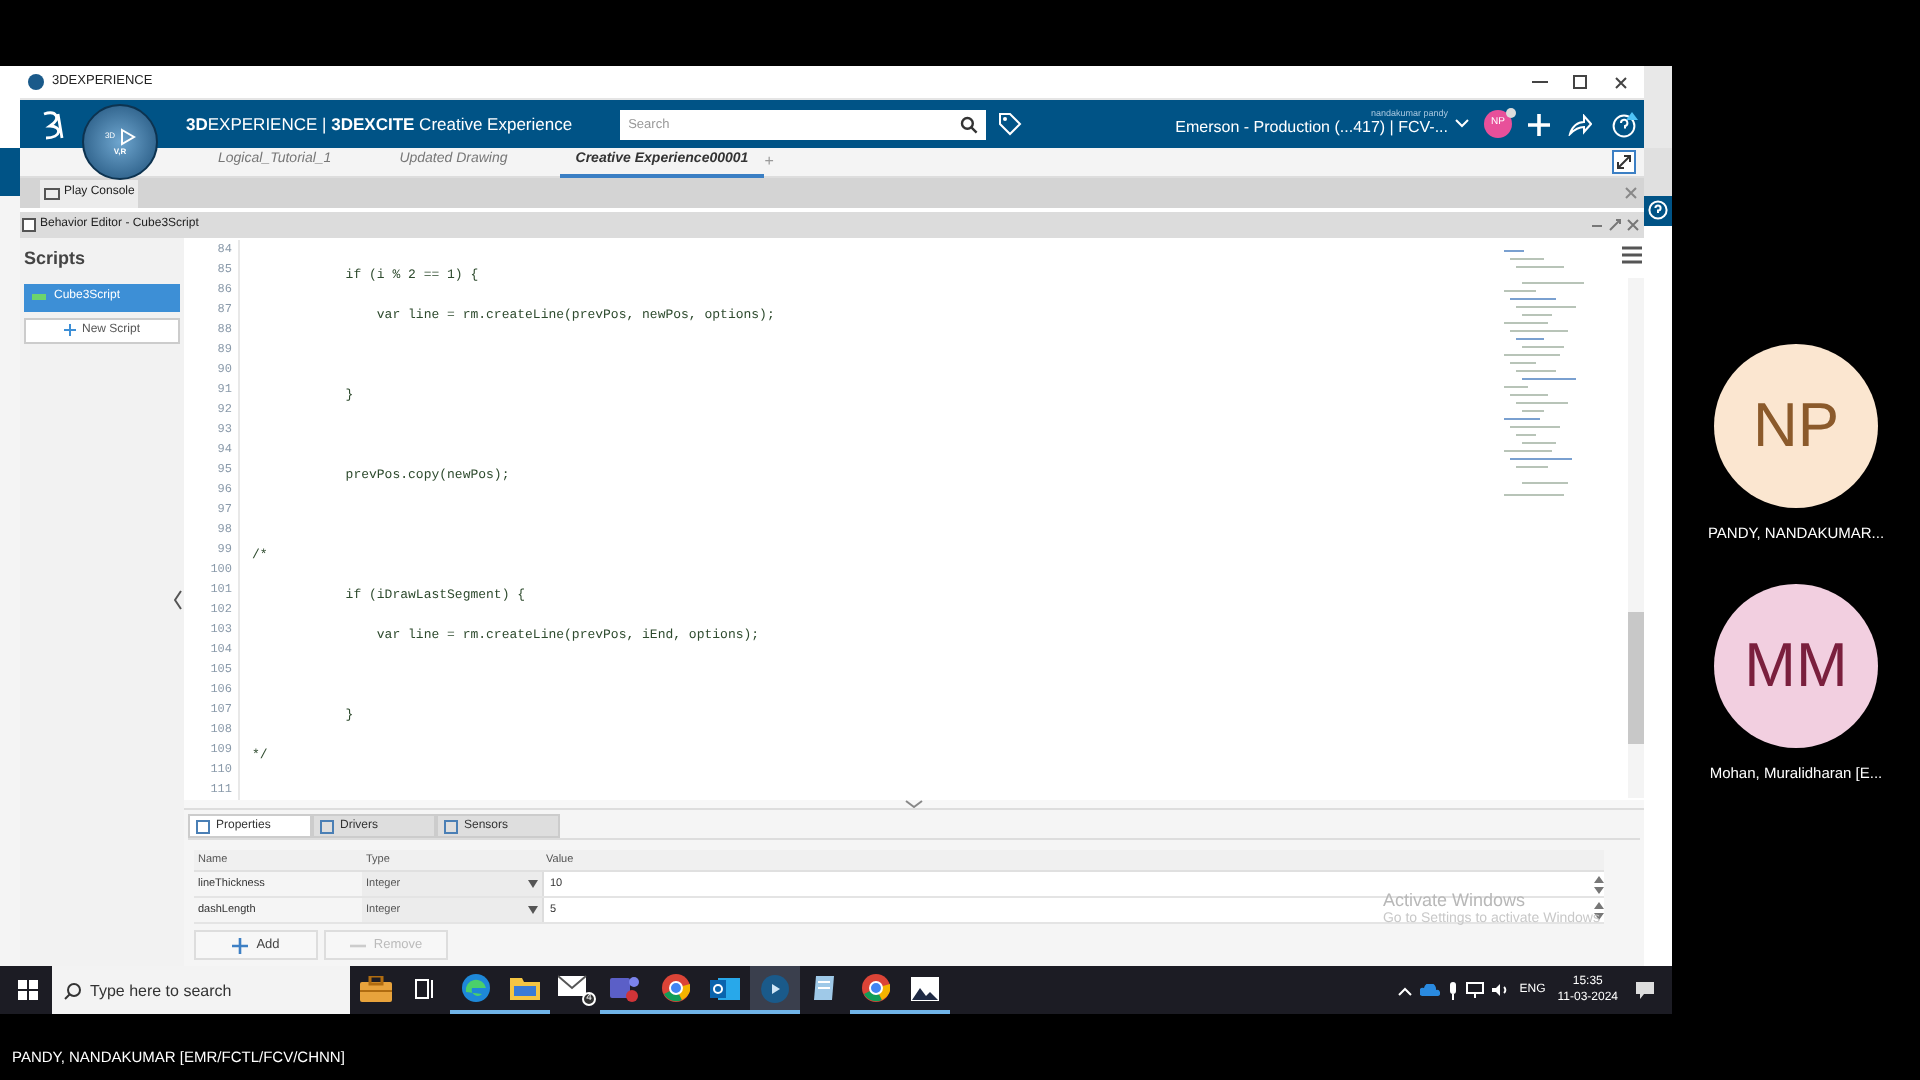 The height and width of the screenshot is (1080, 1920). Describe the element at coordinates (625, 988) in the screenshot. I see `chat-app-icon` at that location.